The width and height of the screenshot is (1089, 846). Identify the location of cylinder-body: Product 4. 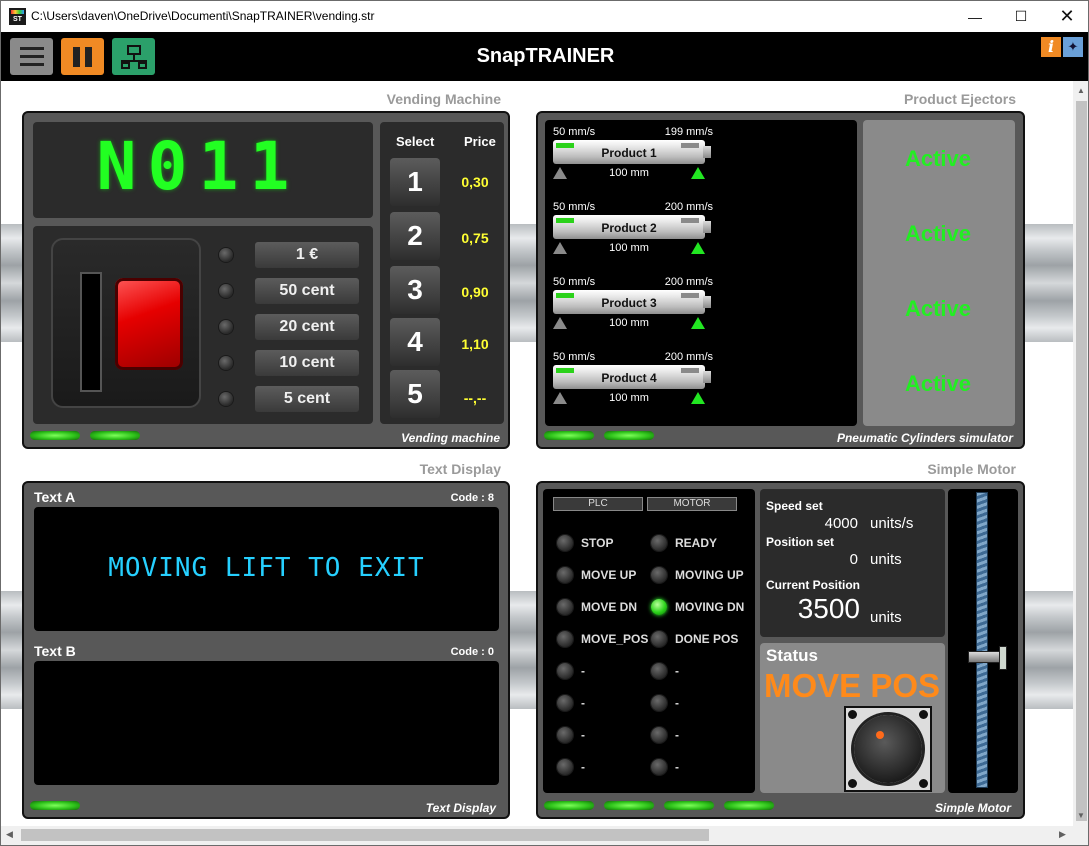
(632, 377).